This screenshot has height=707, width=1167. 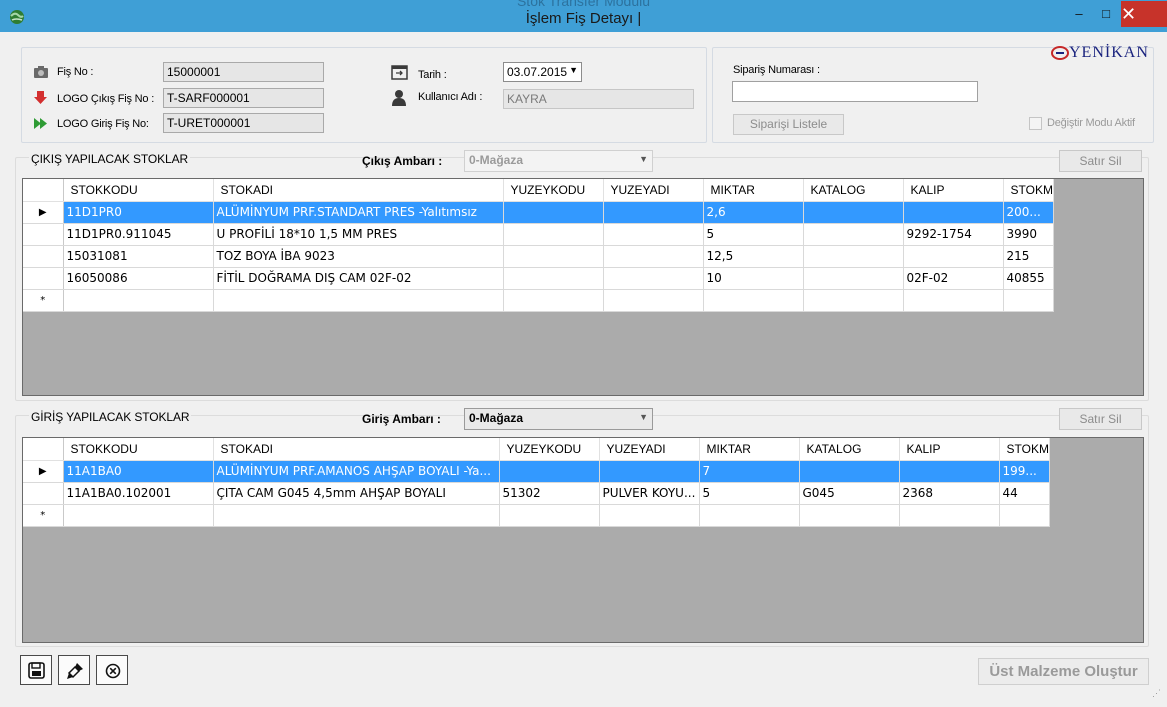 I want to click on giris-column-header: MIKTAR, so click(x=749, y=449).